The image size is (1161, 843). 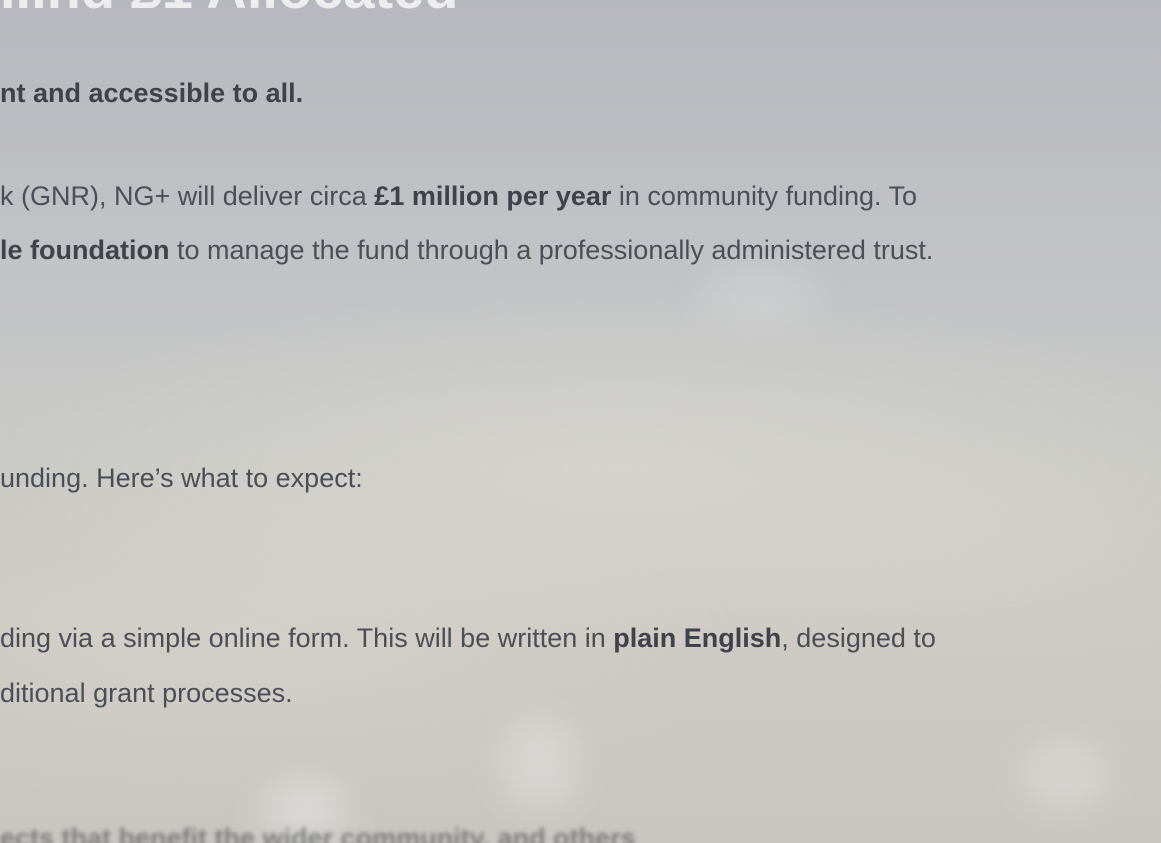 I want to click on page-heading-fragment: ...nd £1 Allocated, so click(x=380, y=8).